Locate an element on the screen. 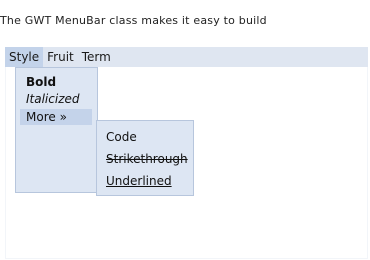 The image size is (370, 260). style-dropdown: Bold Italicized More » is located at coordinates (56, 130).